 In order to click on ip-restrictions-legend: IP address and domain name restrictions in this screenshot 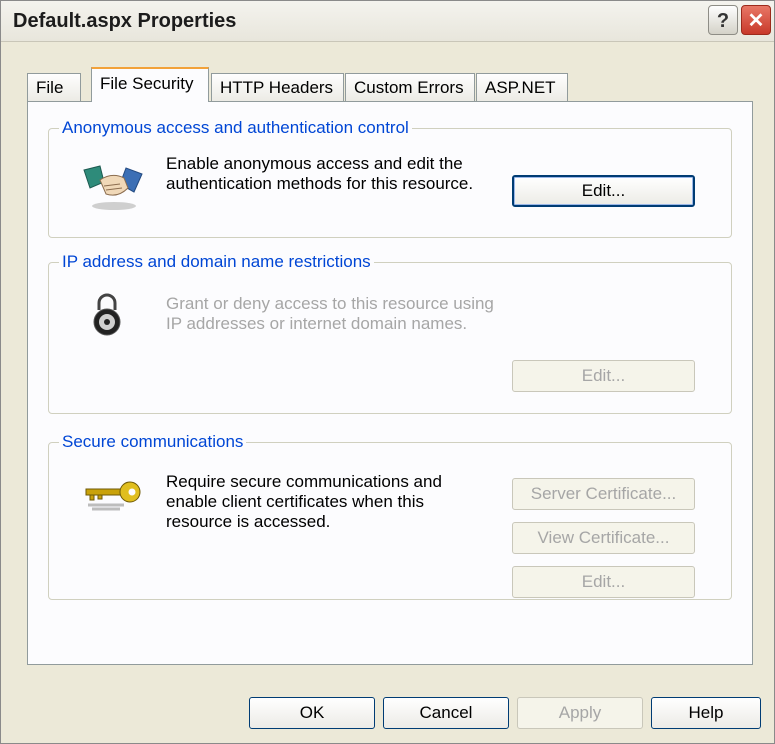, I will do `click(216, 261)`.